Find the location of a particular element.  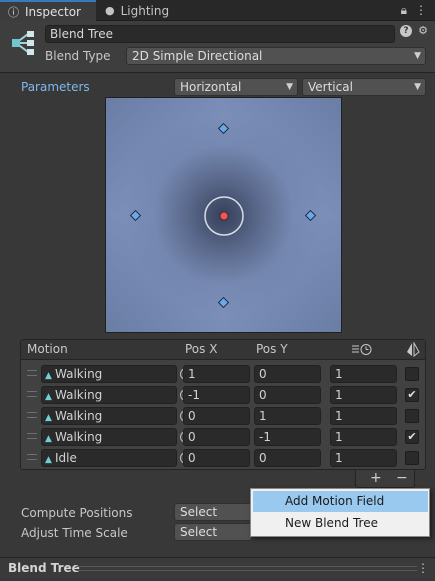

compute-positions-dropdown: Select is located at coordinates (213, 512).